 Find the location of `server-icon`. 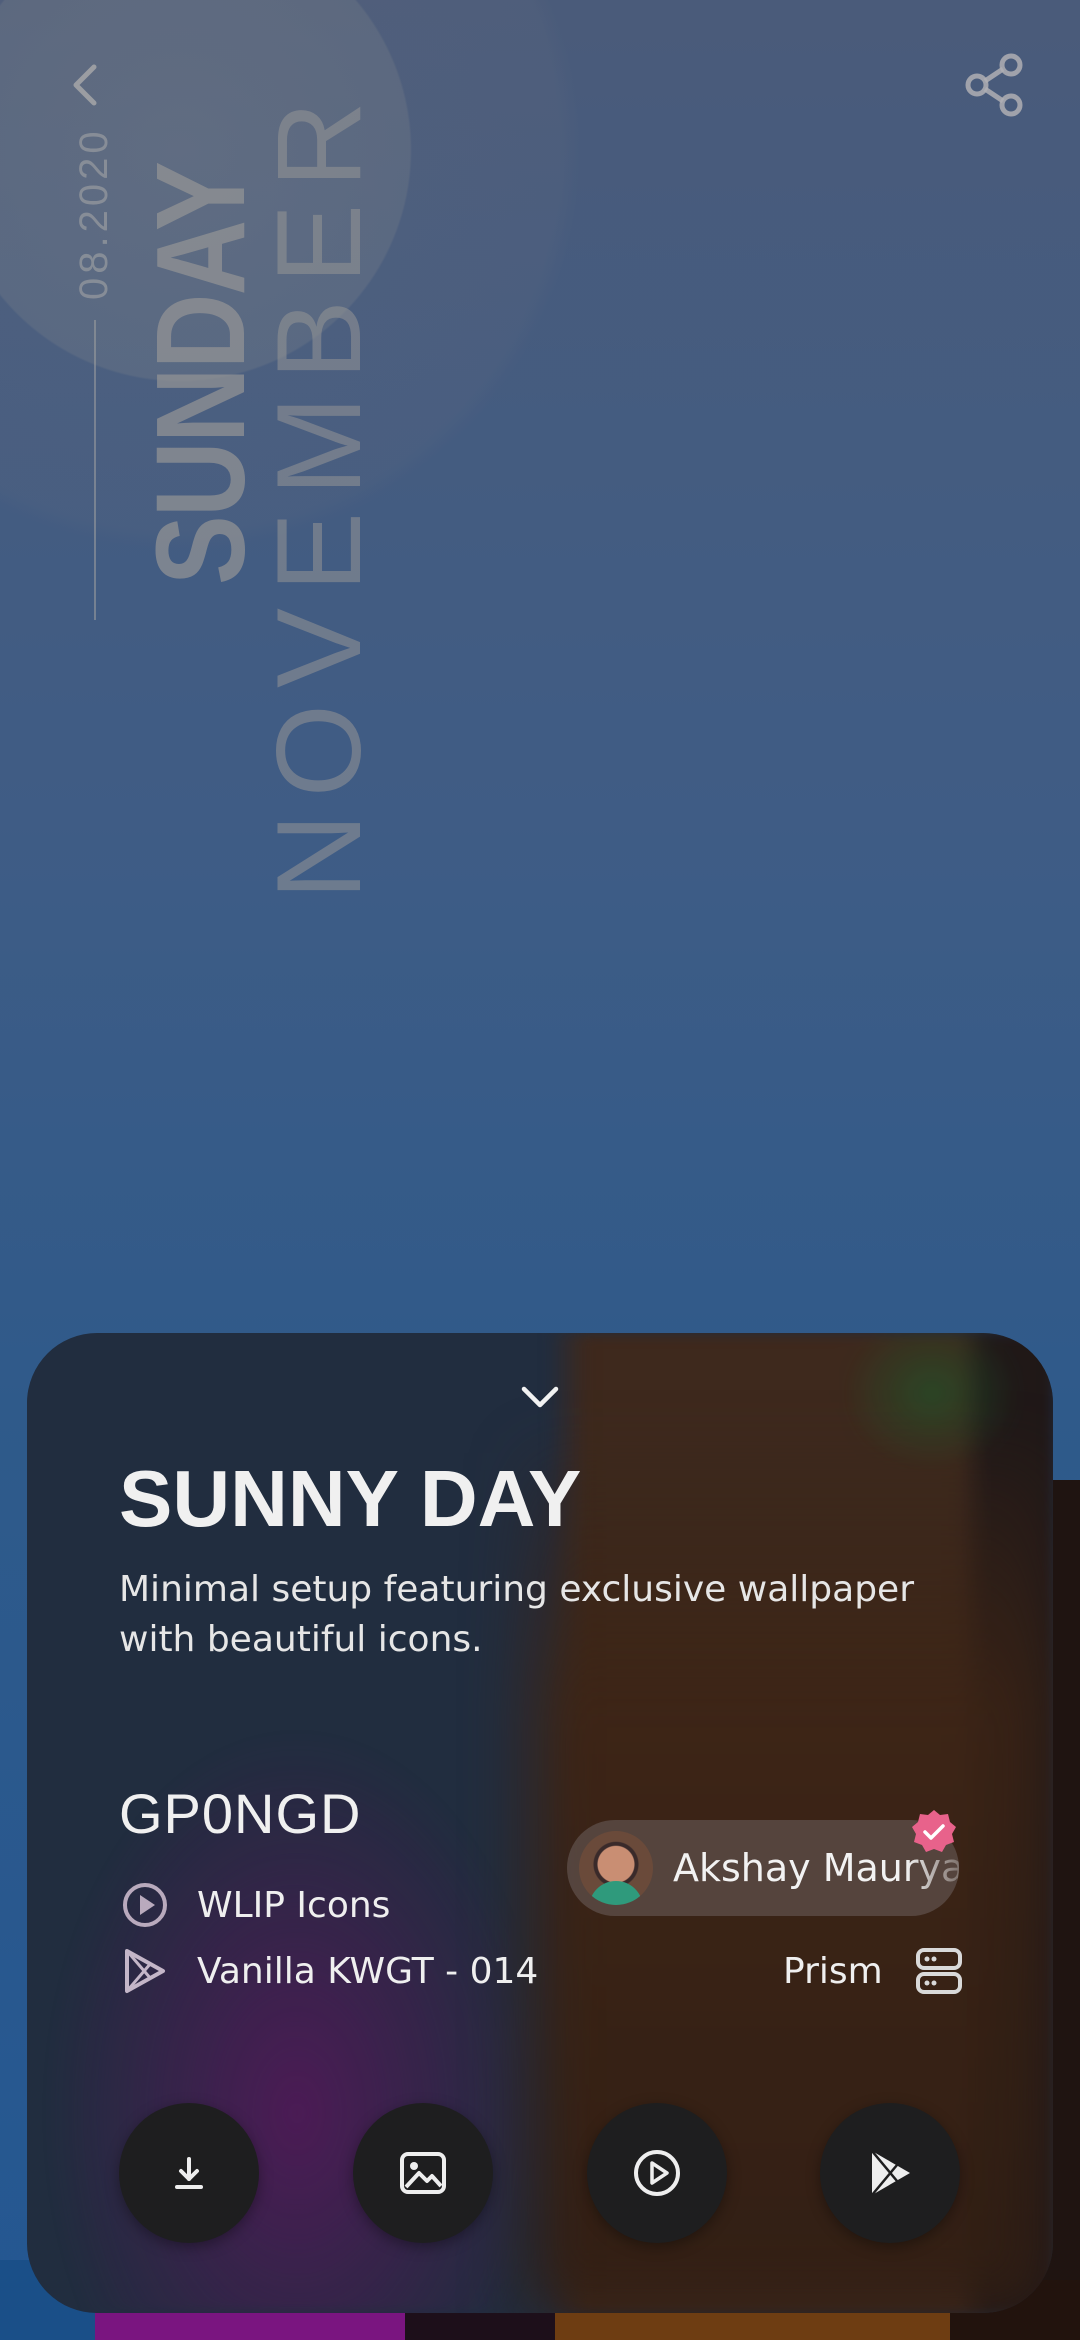

server-icon is located at coordinates (939, 1971).